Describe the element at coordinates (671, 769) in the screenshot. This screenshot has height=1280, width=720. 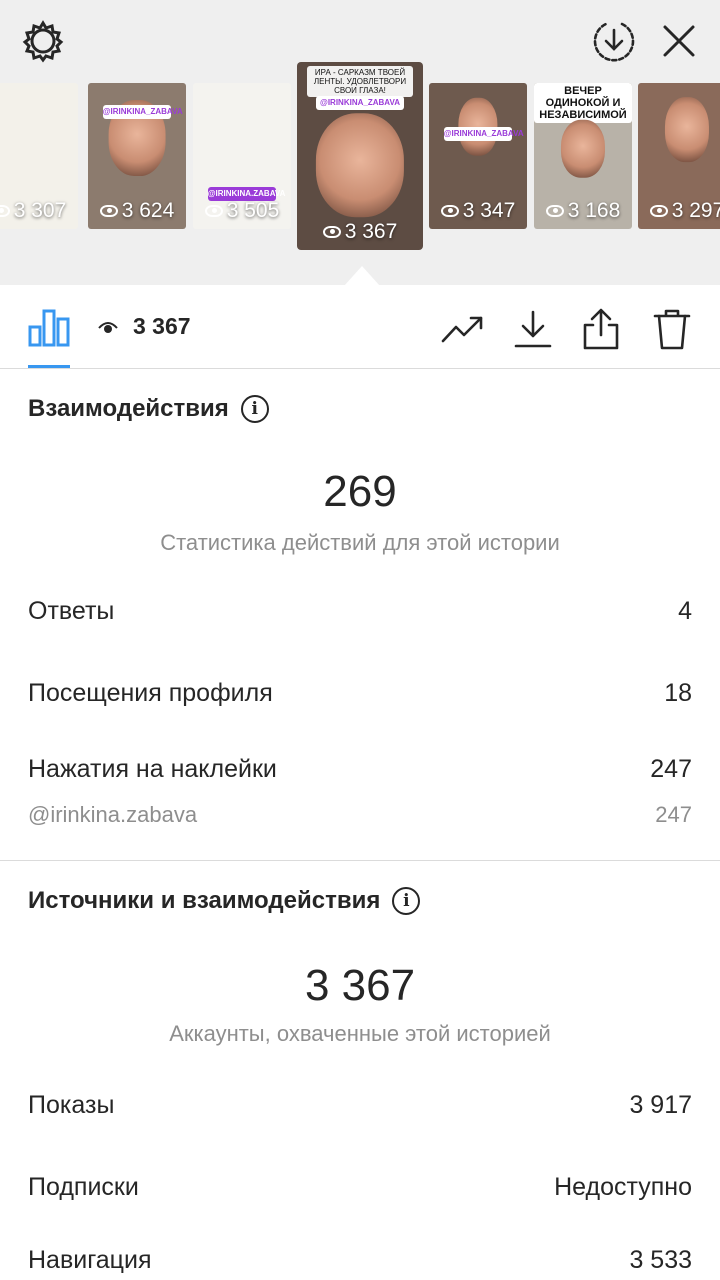
I see `stat-value: 247` at that location.